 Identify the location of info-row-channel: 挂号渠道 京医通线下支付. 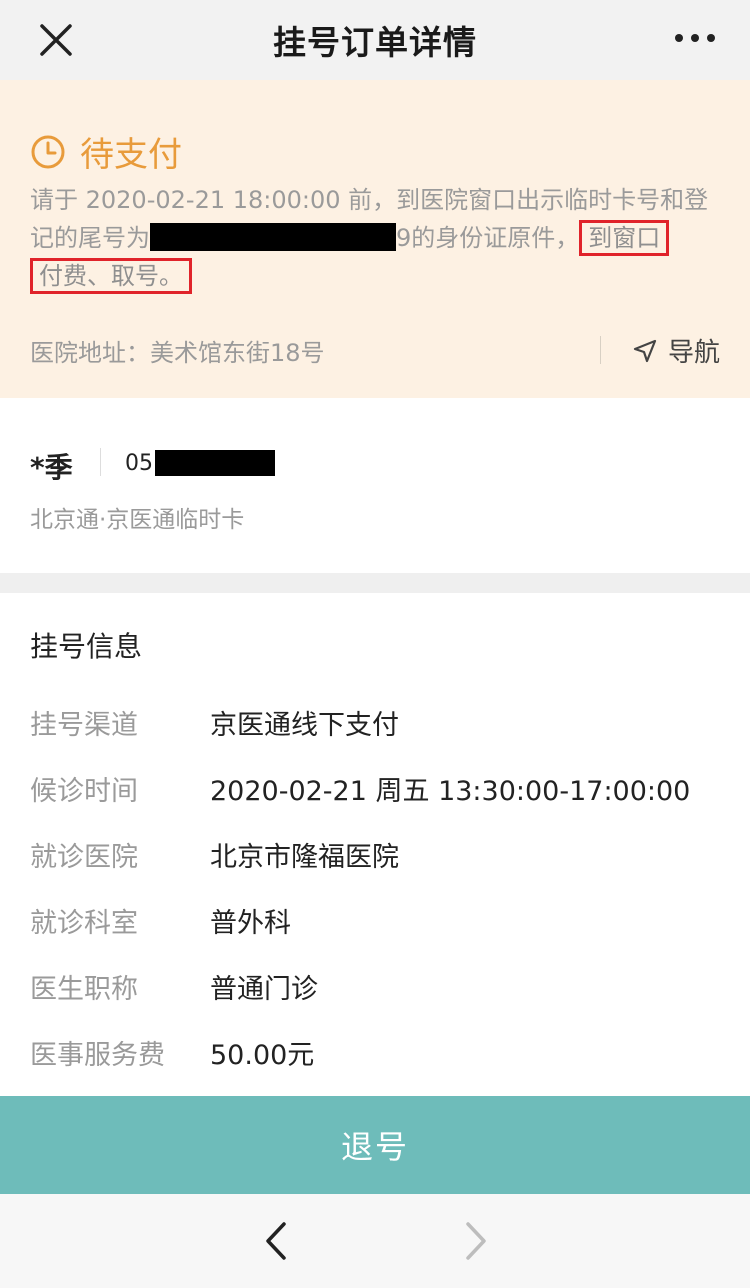
(214, 722).